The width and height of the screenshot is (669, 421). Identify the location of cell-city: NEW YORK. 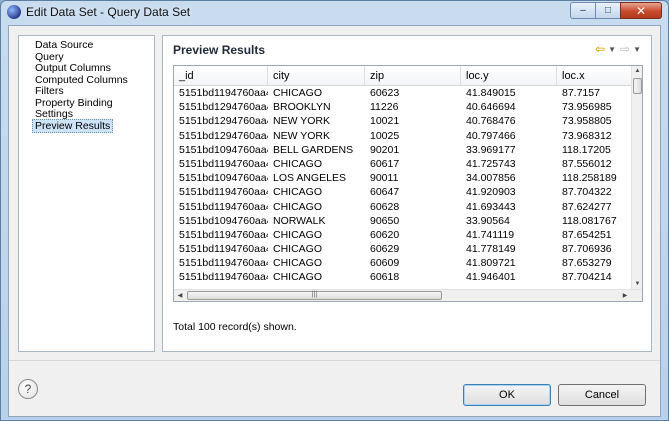
(301, 121).